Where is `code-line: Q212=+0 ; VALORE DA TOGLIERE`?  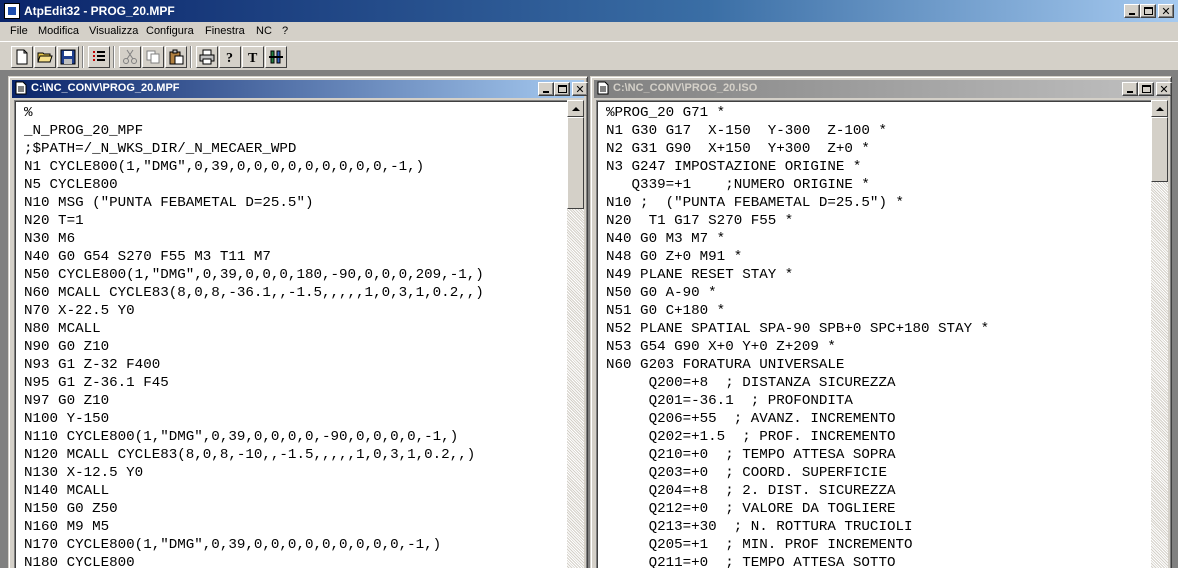
code-line: Q212=+0 ; VALORE DA TOGLIERE is located at coordinates (874, 509).